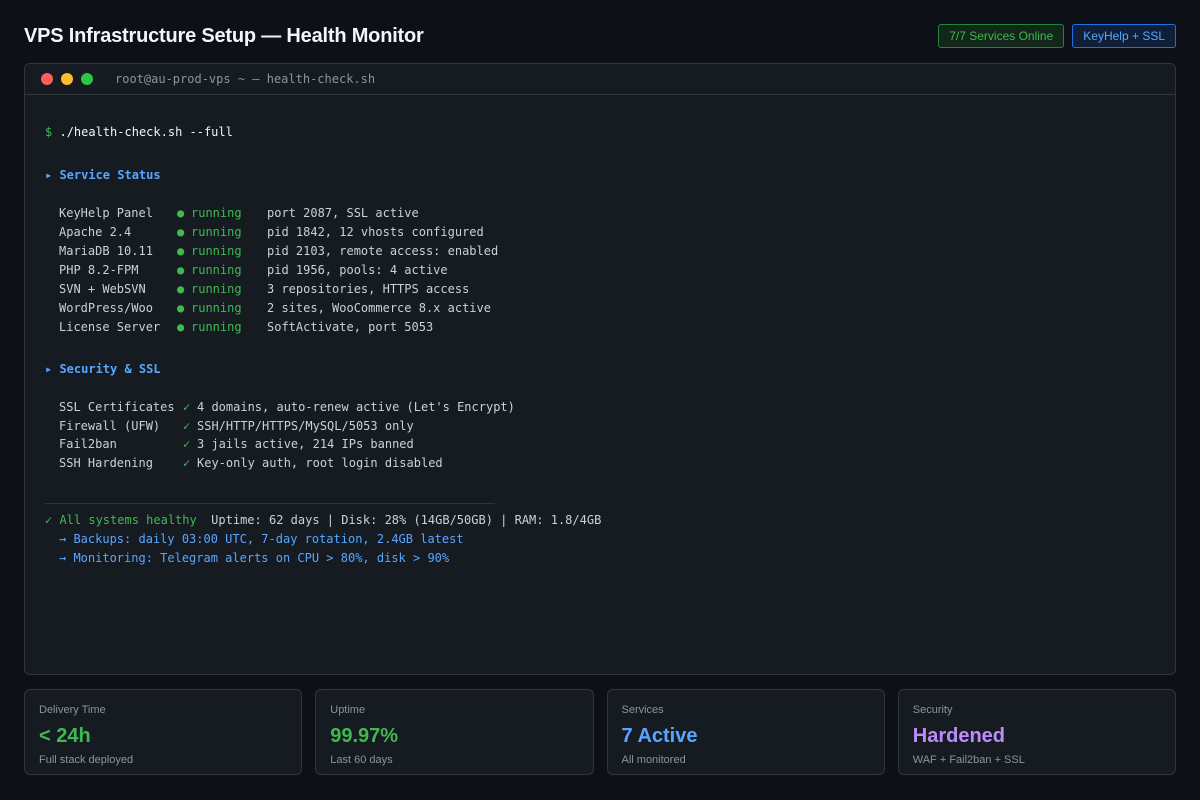 This screenshot has width=1200, height=800. Describe the element at coordinates (72, 710) in the screenshot. I see `card-label: Delivery Time` at that location.